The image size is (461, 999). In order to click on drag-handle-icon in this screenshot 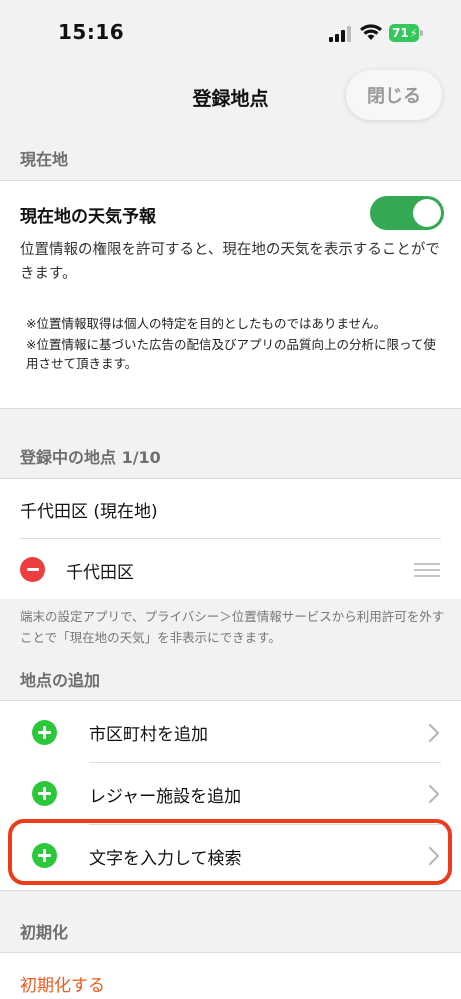, I will do `click(427, 570)`.